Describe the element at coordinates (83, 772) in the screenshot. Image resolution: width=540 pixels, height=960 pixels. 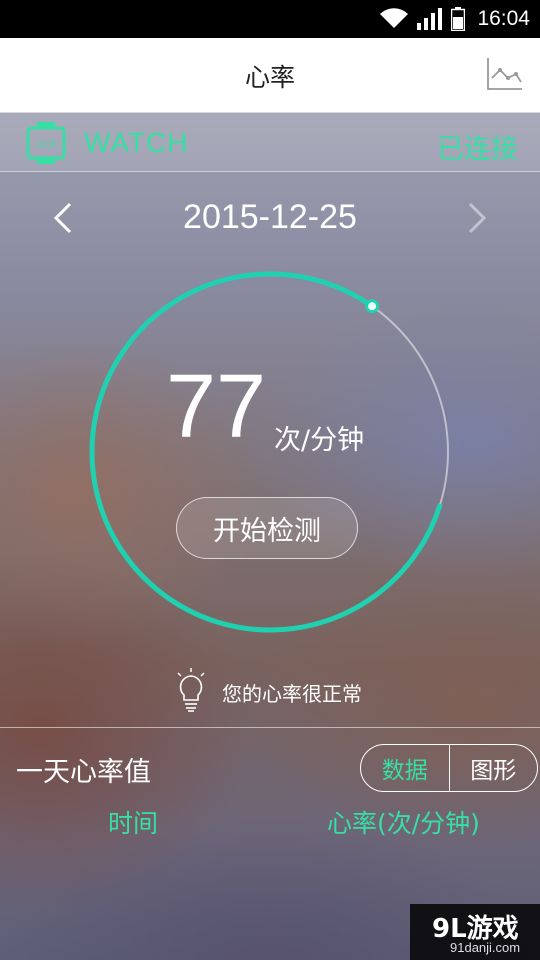
I see `daily-section-title: 一天心率值` at that location.